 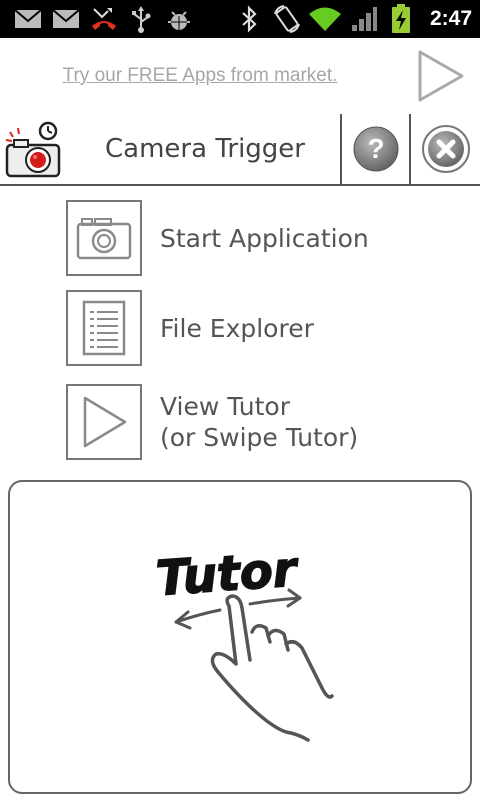 I want to click on help-button: ?, so click(x=376, y=151).